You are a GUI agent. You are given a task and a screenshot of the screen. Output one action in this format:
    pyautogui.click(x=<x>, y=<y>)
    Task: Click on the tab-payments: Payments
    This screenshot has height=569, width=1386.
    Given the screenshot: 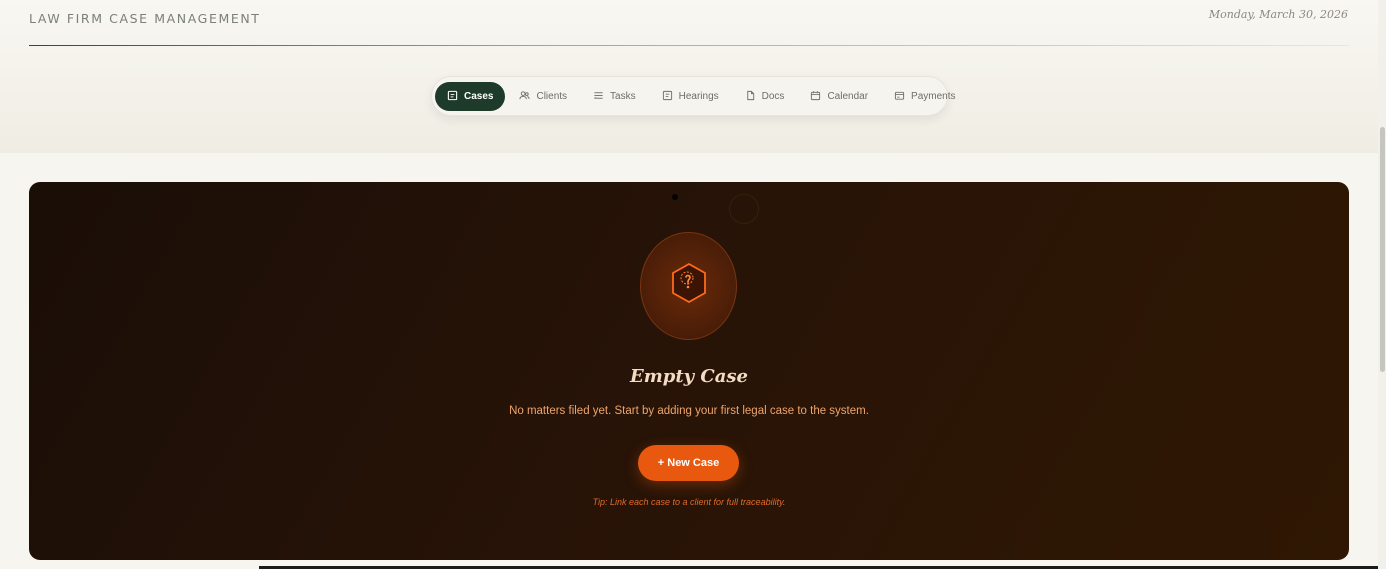 What is the action you would take?
    pyautogui.click(x=924, y=96)
    